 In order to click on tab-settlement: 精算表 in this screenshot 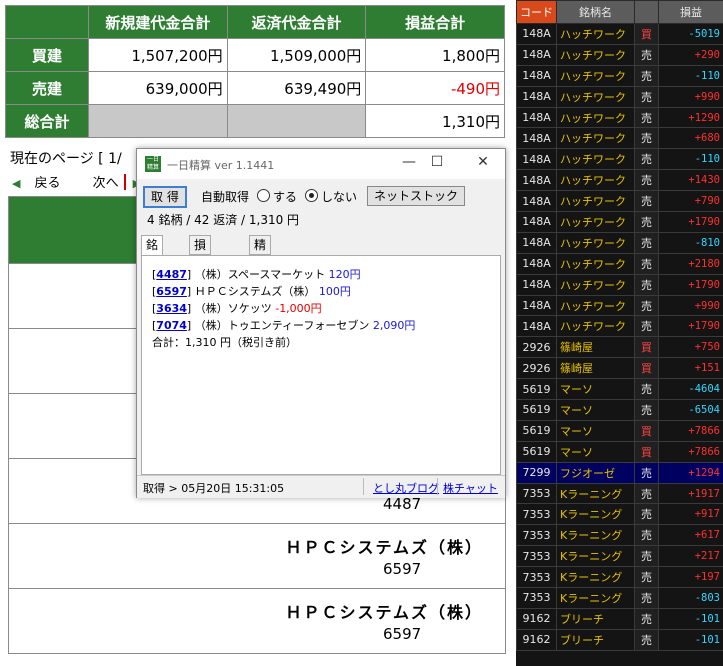, I will do `click(260, 261)`.